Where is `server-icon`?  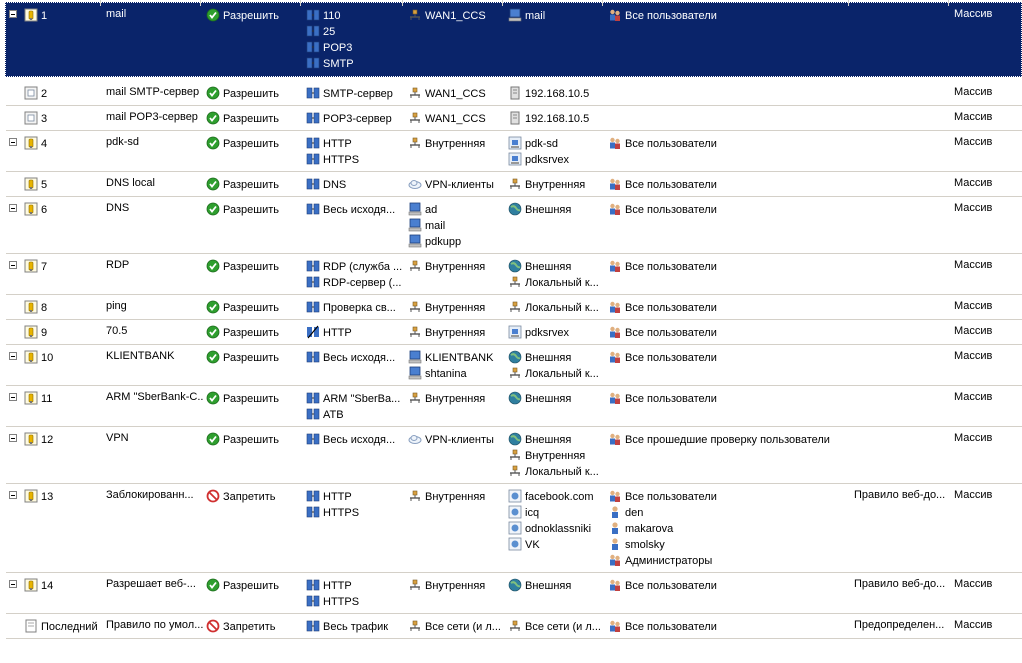
server-icon is located at coordinates (516, 118).